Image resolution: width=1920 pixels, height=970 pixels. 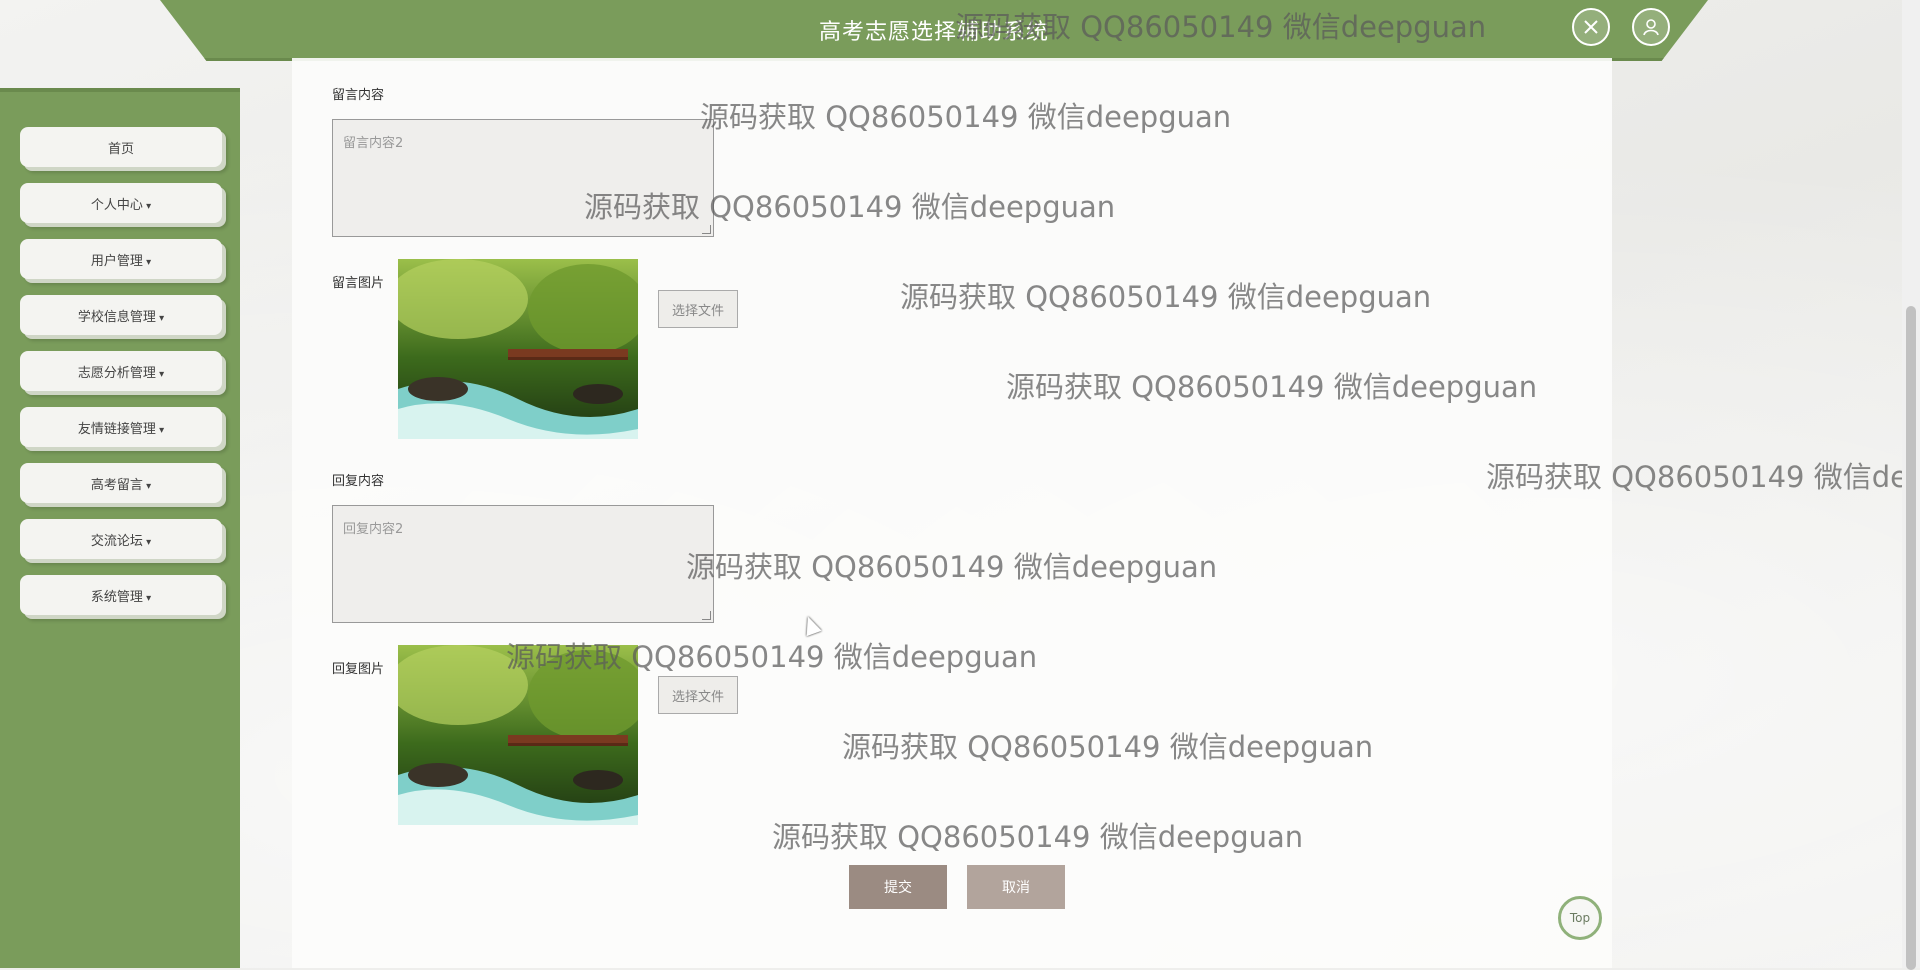 I want to click on reply-image-label: 回复图片, so click(x=358, y=669).